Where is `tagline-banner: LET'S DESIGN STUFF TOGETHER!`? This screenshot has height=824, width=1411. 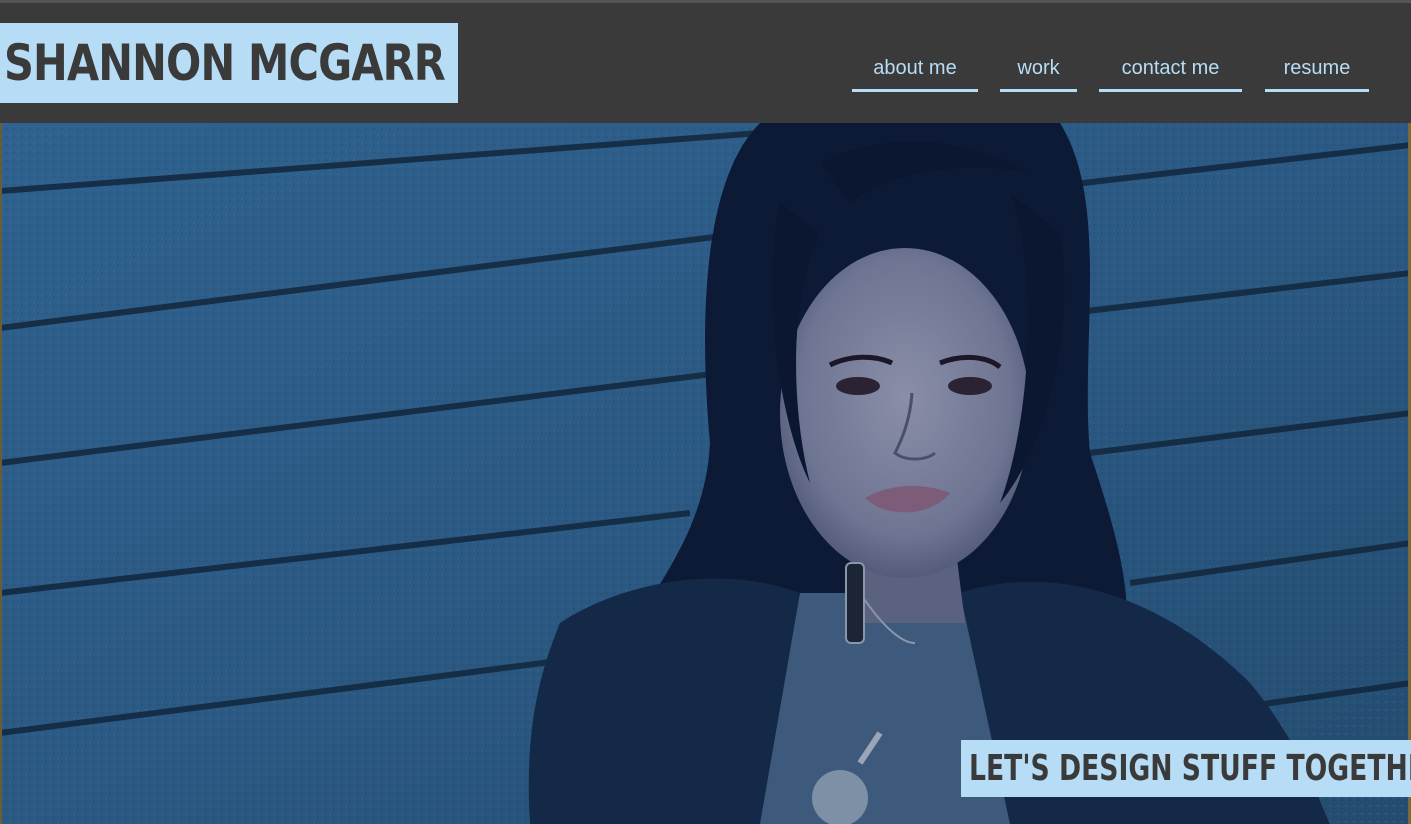
tagline-banner: LET'S DESIGN STUFF TOGETHER! is located at coordinates (1186, 768).